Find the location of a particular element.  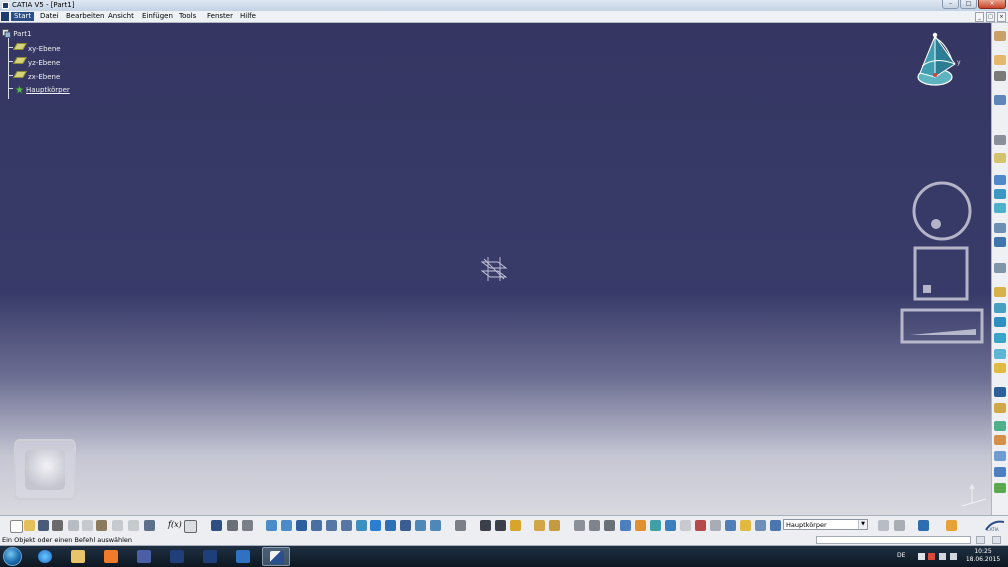

sweep-icon is located at coordinates (1000, 208).